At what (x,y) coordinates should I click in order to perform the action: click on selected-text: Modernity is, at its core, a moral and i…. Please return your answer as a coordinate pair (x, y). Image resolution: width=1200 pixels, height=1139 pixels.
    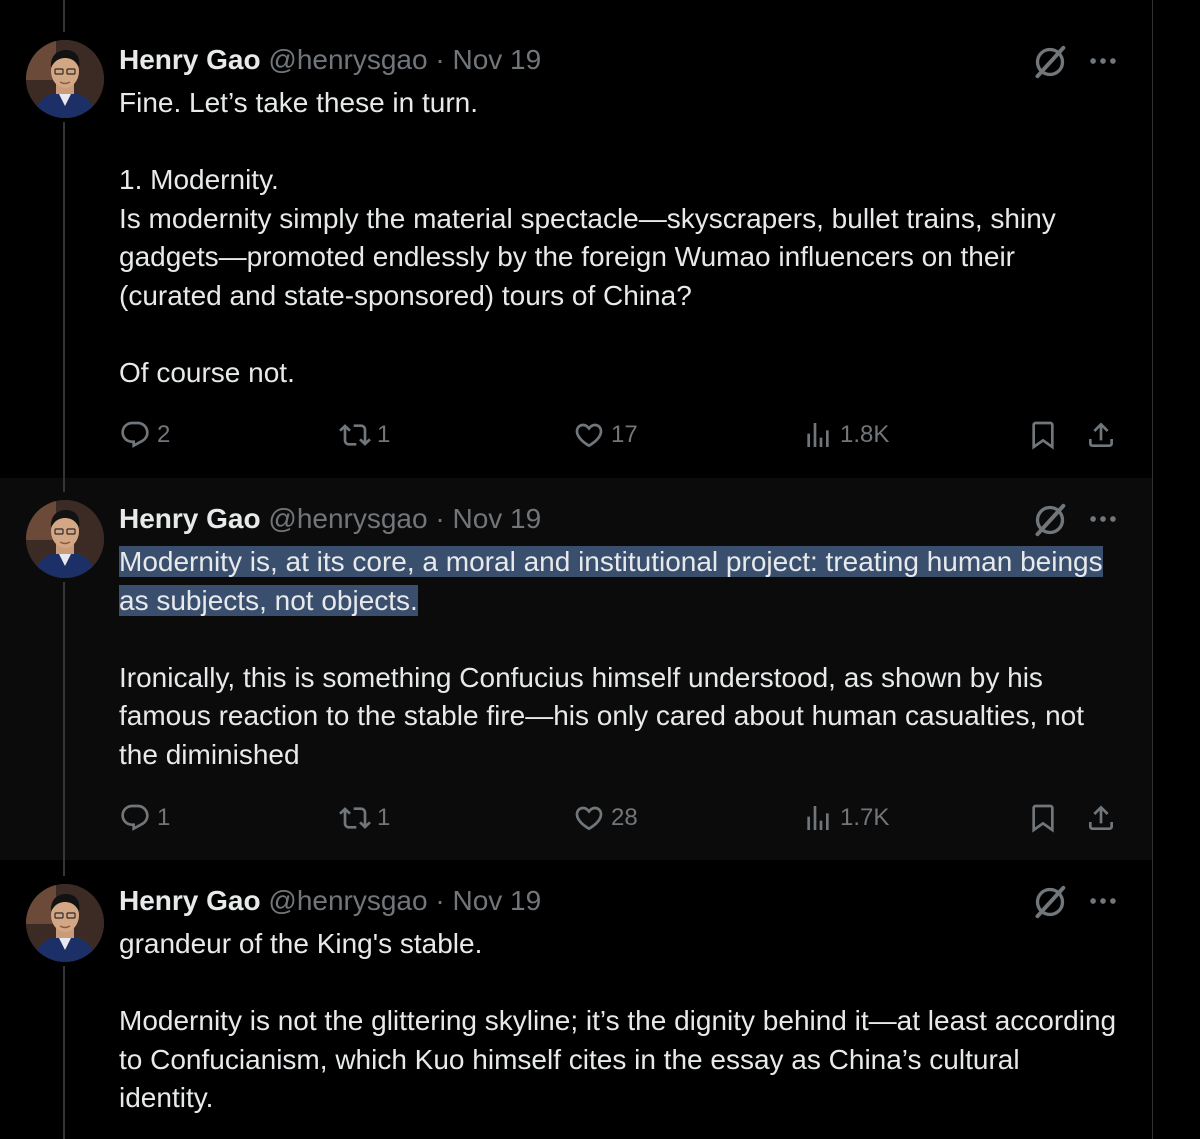
    Looking at the image, I should click on (611, 581).